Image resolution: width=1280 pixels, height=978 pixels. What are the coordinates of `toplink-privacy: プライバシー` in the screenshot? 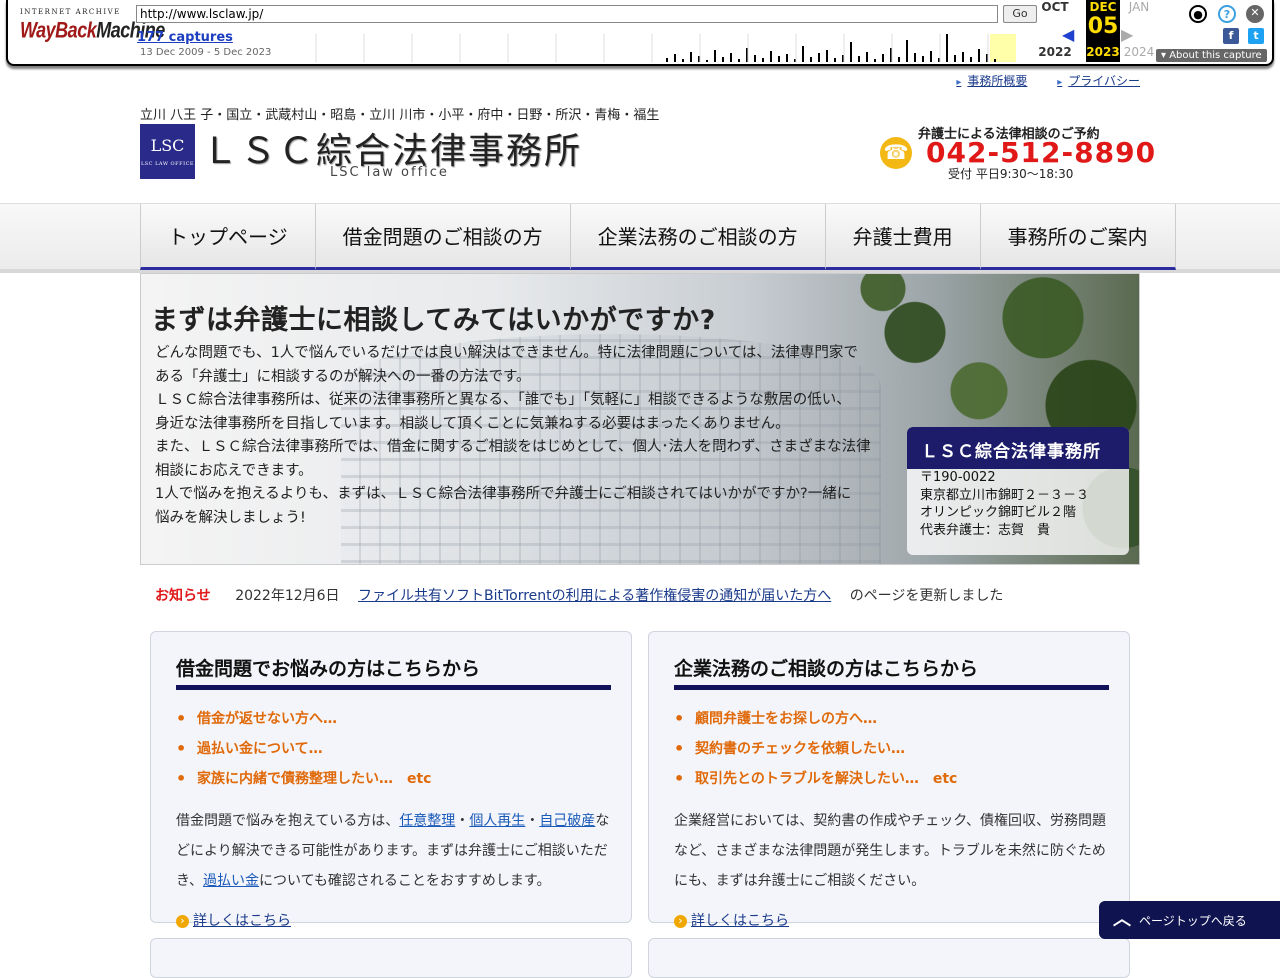 It's located at (1098, 81).